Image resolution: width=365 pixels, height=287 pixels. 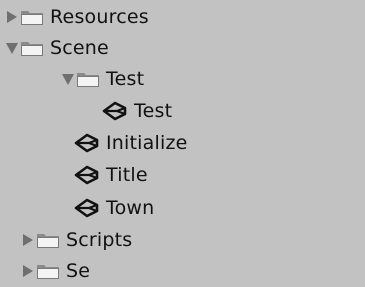 I want to click on tree-item-test-scene: Test, so click(x=137, y=111).